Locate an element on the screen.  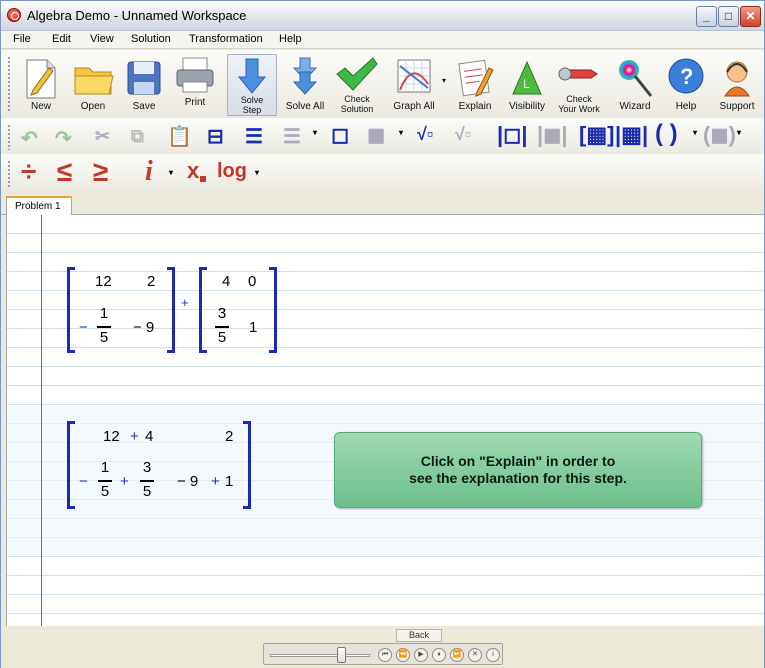
menu-help: Help is located at coordinates (290, 39).